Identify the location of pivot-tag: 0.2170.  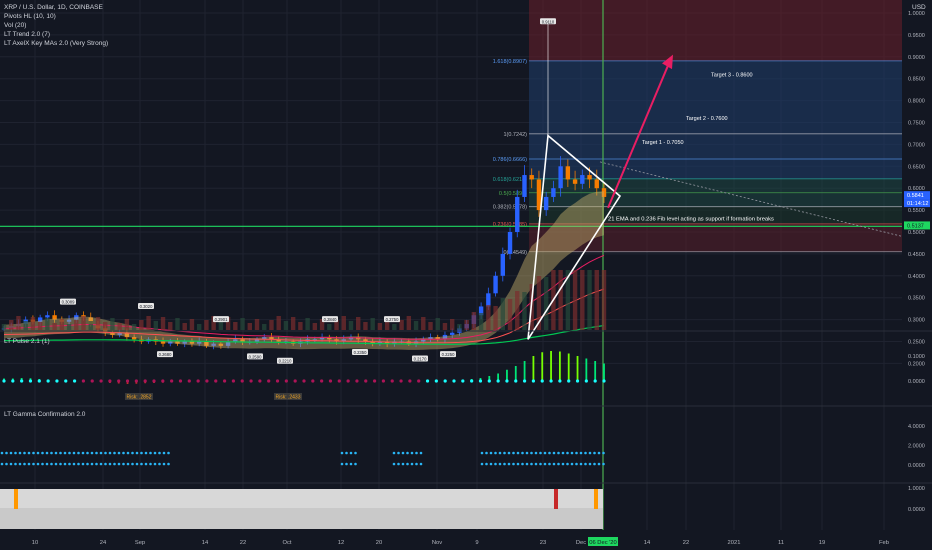
(420, 359).